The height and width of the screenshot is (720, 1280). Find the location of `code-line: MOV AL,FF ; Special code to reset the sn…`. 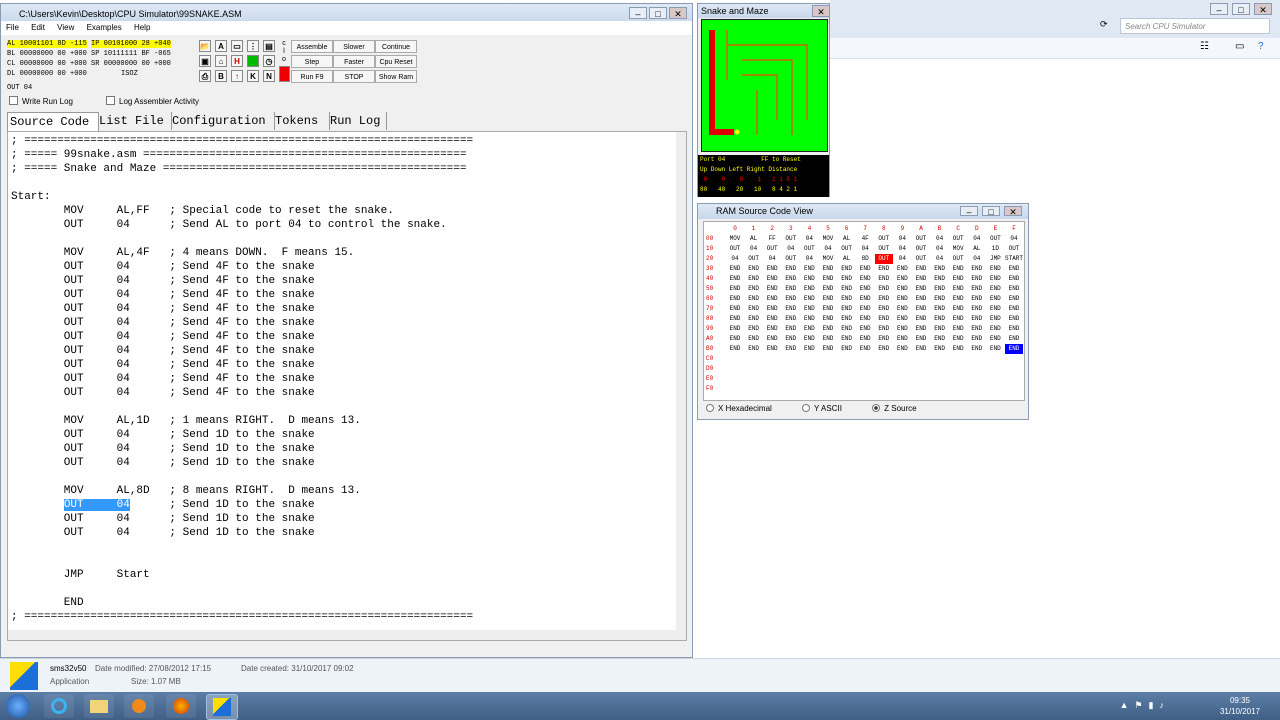

code-line: MOV AL,FF ; Special code to reset the sn… is located at coordinates (242, 211).